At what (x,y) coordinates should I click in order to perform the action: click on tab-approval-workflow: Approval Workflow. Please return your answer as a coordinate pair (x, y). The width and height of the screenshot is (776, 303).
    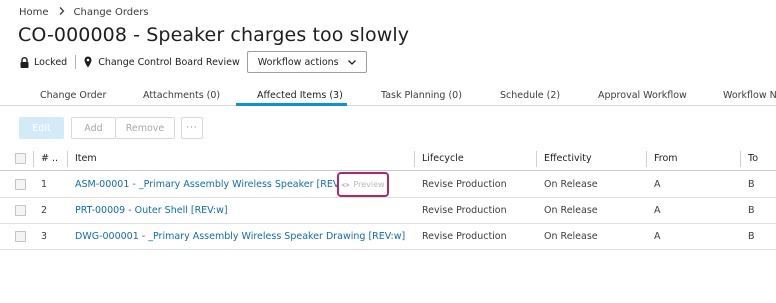
    Looking at the image, I should click on (642, 95).